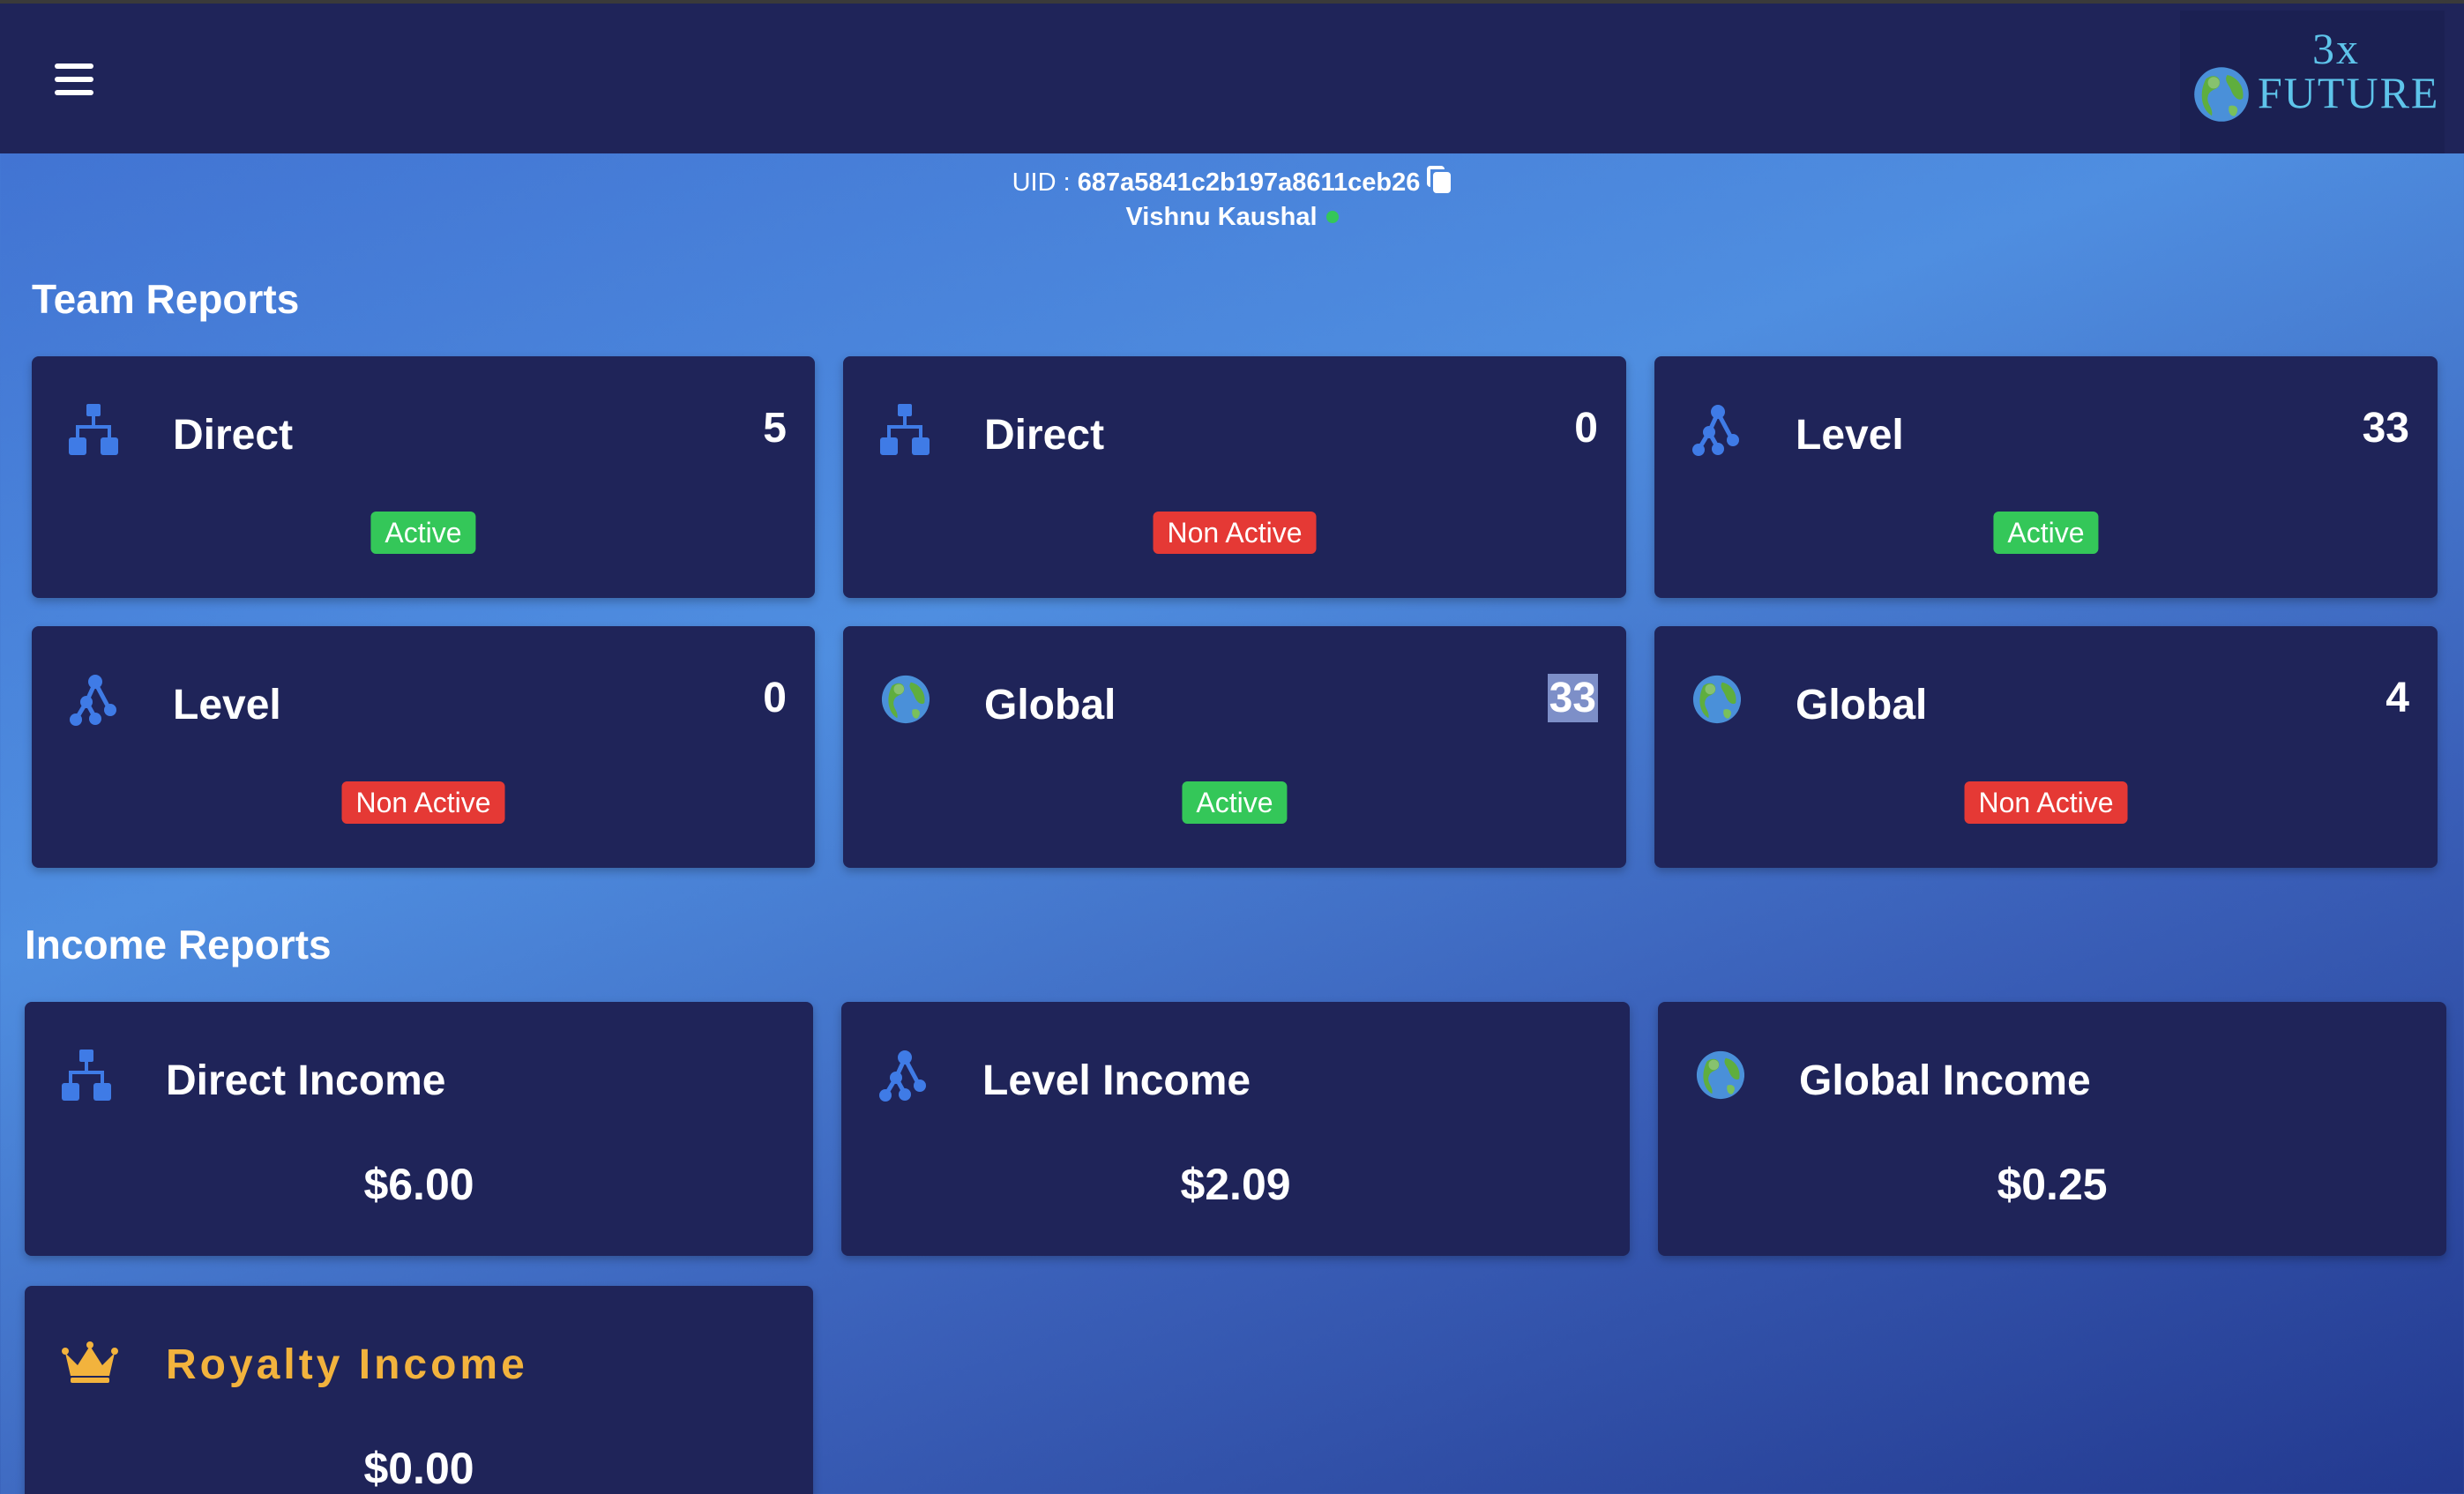 Image resolution: width=2464 pixels, height=1494 pixels. Describe the element at coordinates (166, 299) in the screenshot. I see `team-reports-title: Team Reports` at that location.